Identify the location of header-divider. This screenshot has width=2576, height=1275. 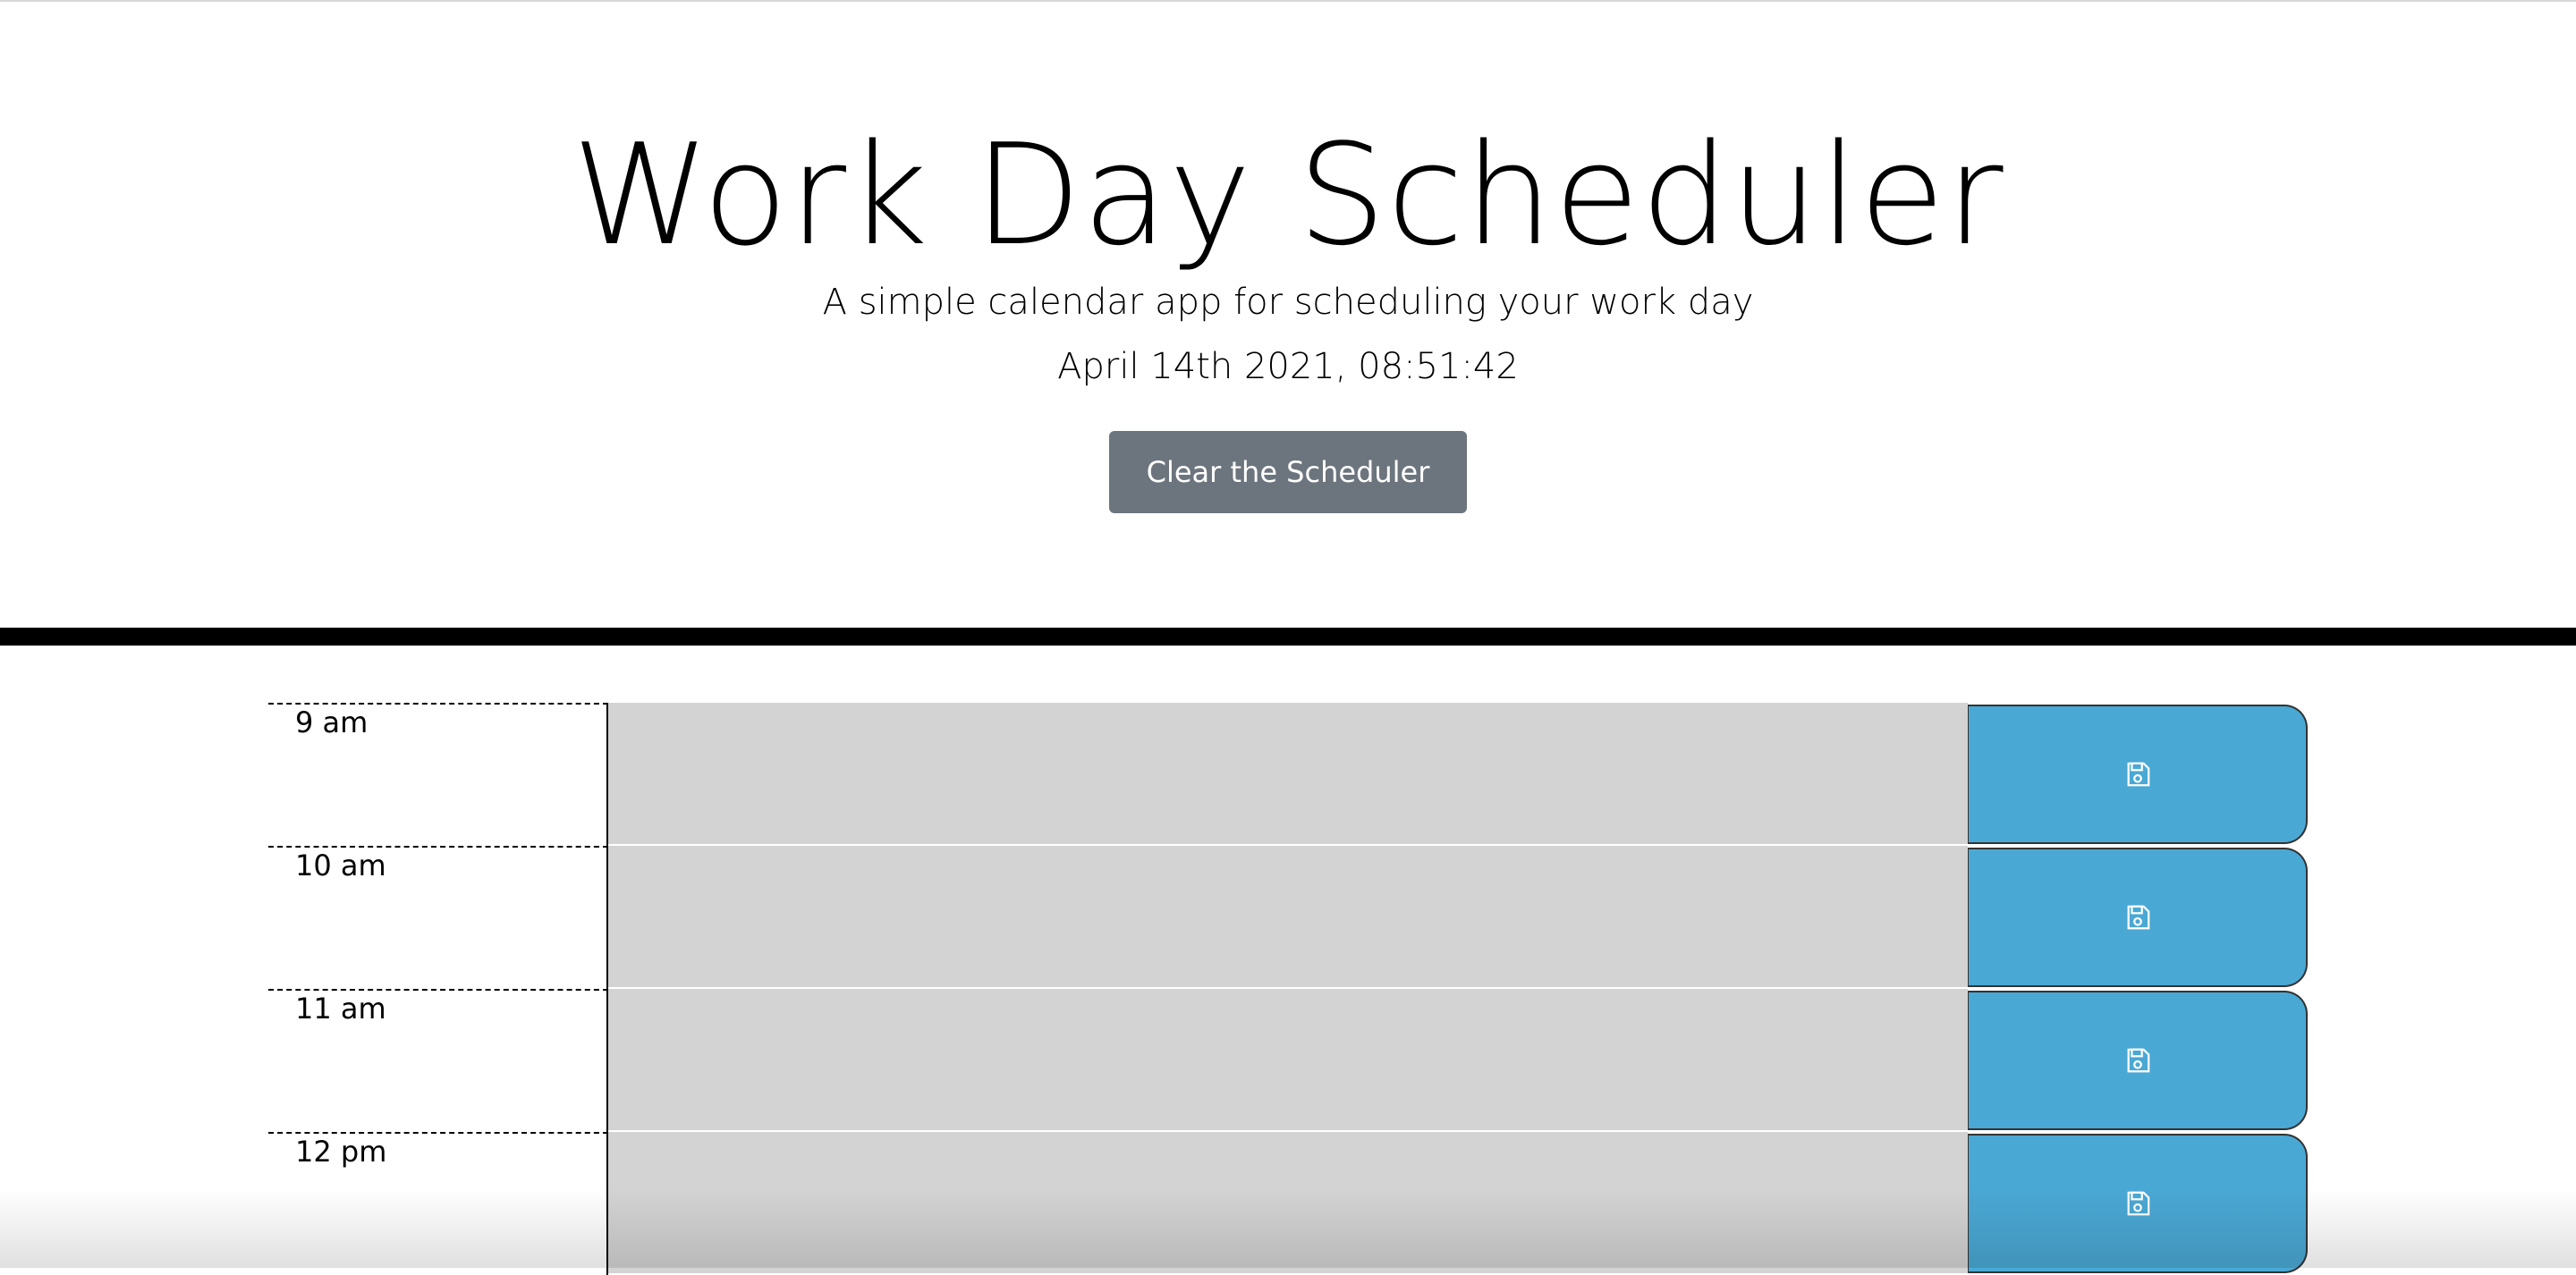
(1288, 637).